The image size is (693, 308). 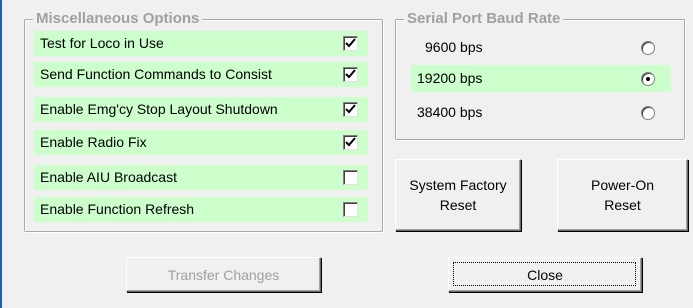 I want to click on emergency-stop-checkbox, so click(x=350, y=109).